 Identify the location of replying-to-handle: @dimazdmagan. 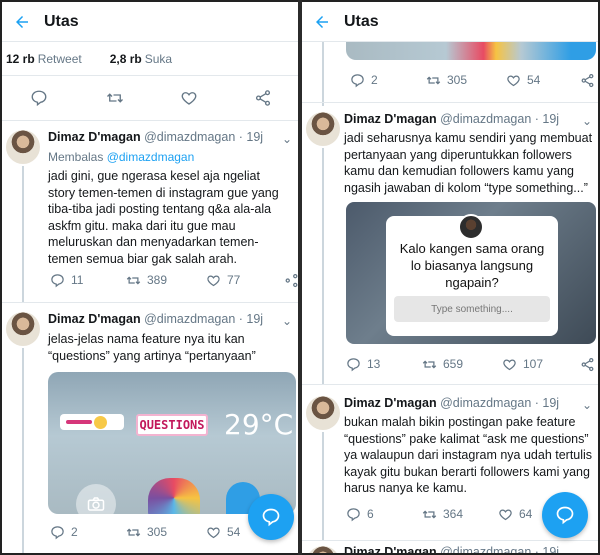
(151, 157).